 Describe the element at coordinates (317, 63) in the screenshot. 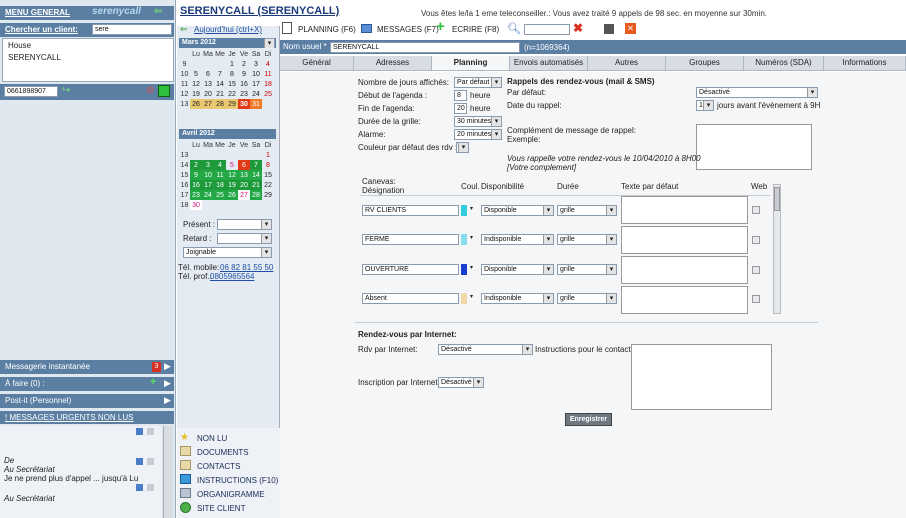

I see `tab-general: Général` at that location.